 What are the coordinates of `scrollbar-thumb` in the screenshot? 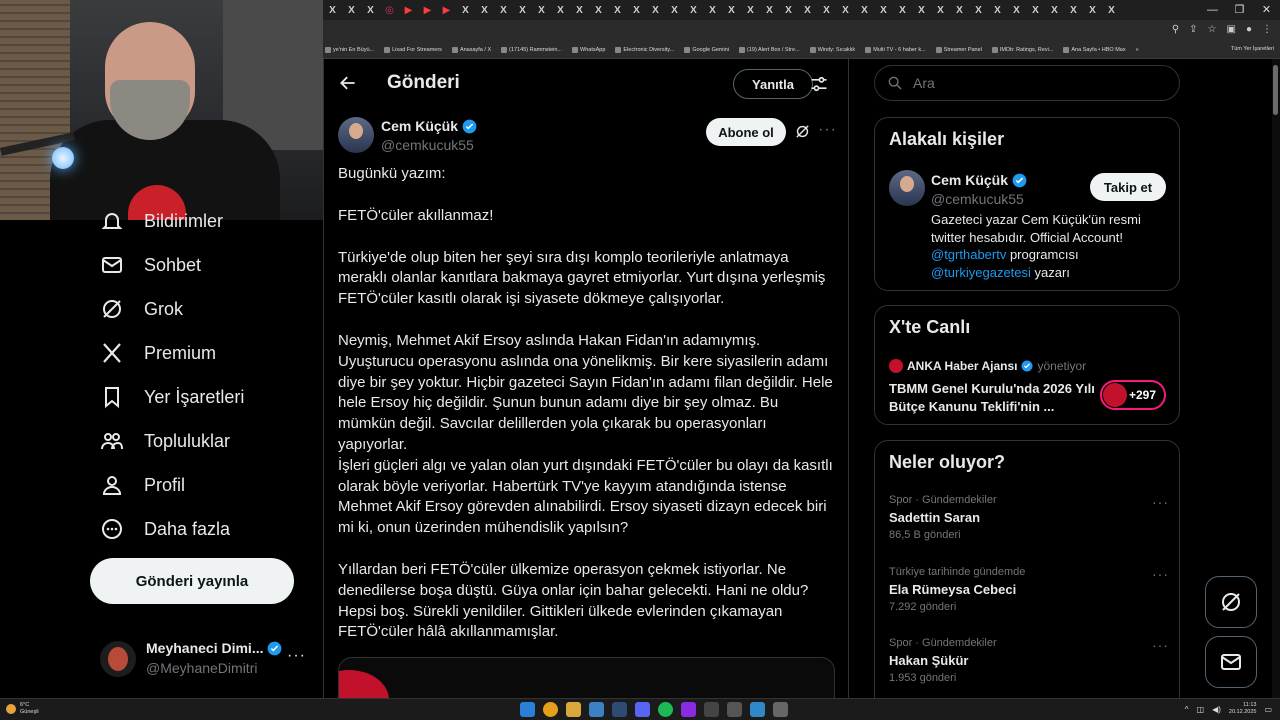 It's located at (1275, 90).